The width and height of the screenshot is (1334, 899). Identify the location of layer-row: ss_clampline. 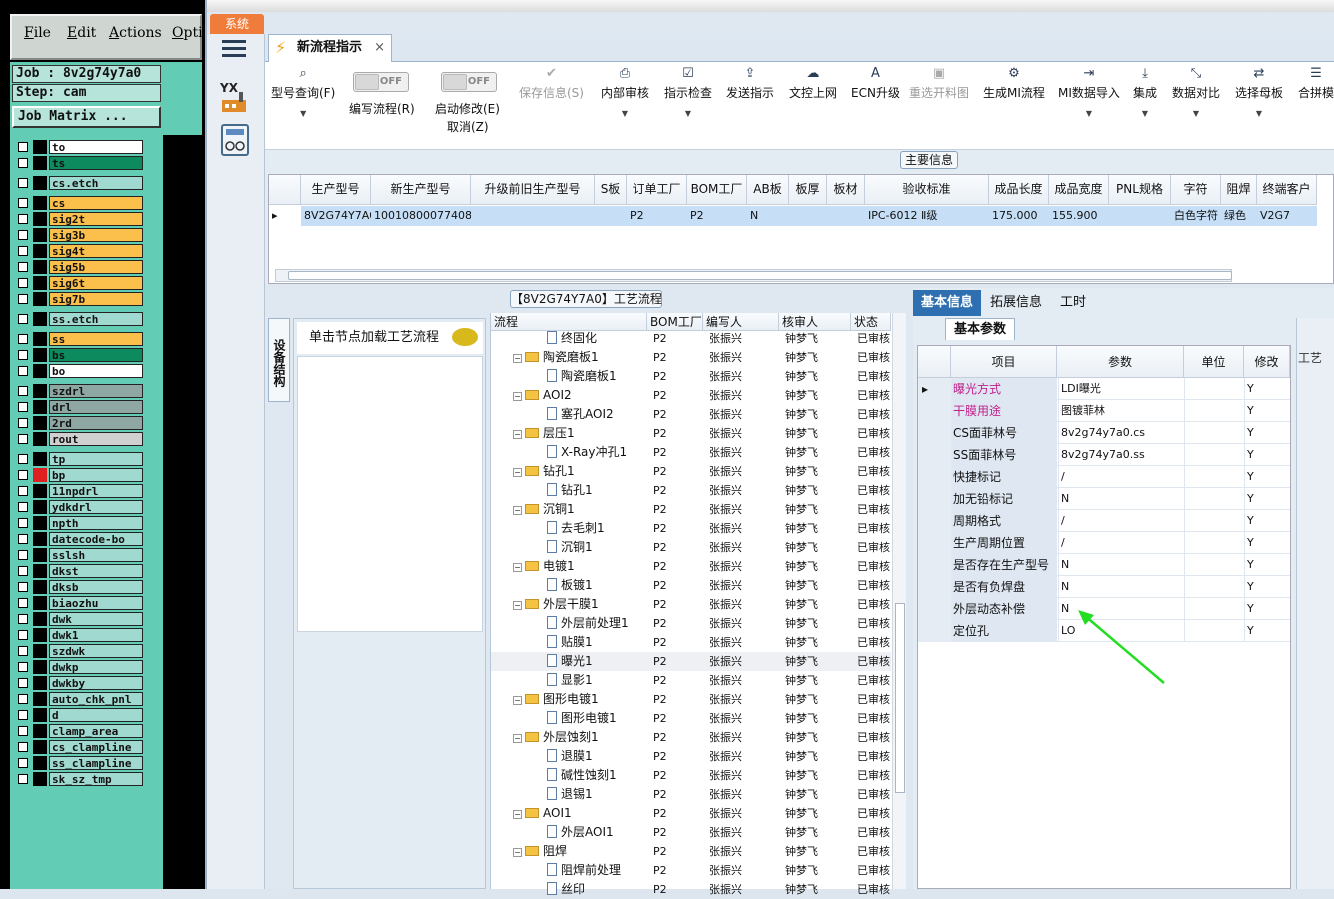
(79, 763).